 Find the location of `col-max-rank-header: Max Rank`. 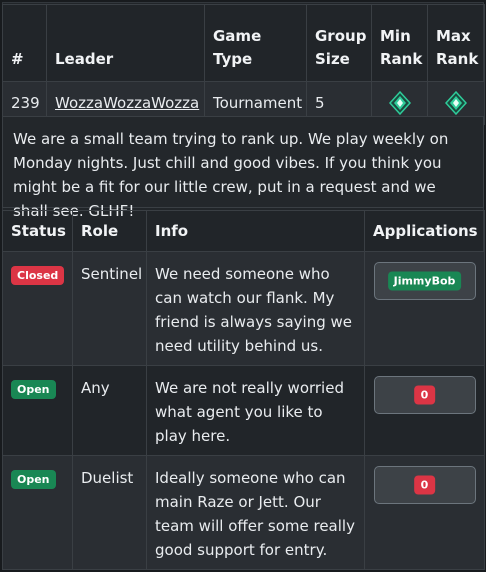

col-max-rank-header: Max Rank is located at coordinates (456, 43).